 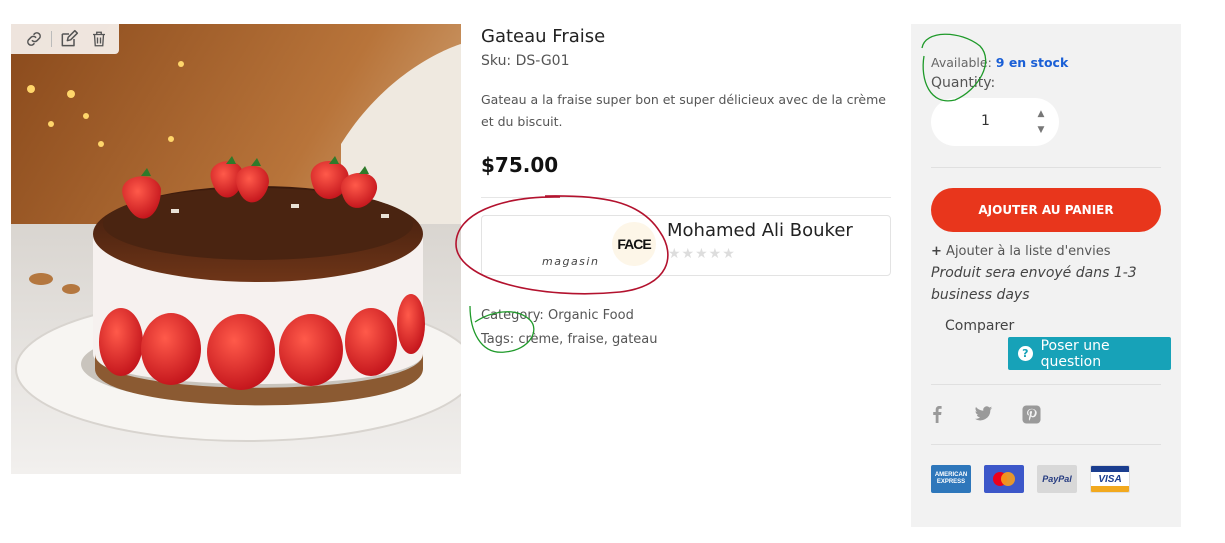 What do you see at coordinates (686, 316) in the screenshot?
I see `category-row: Category: Organic Food` at bounding box center [686, 316].